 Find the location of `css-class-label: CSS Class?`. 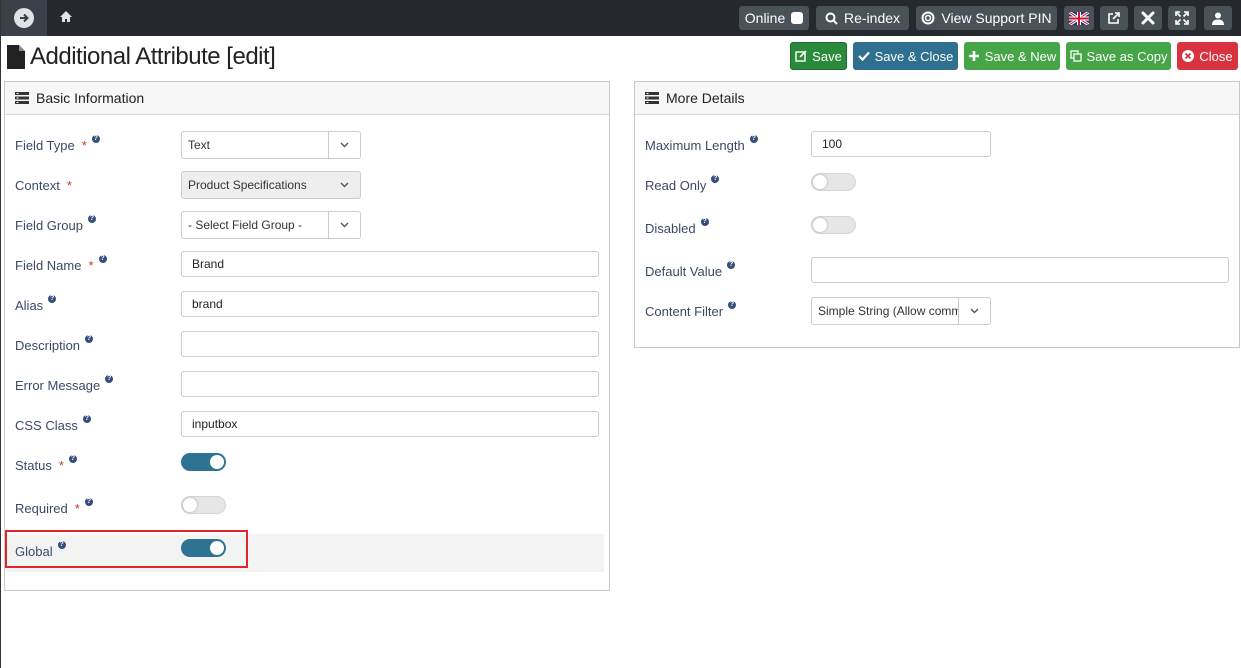

css-class-label: CSS Class? is located at coordinates (53, 424).